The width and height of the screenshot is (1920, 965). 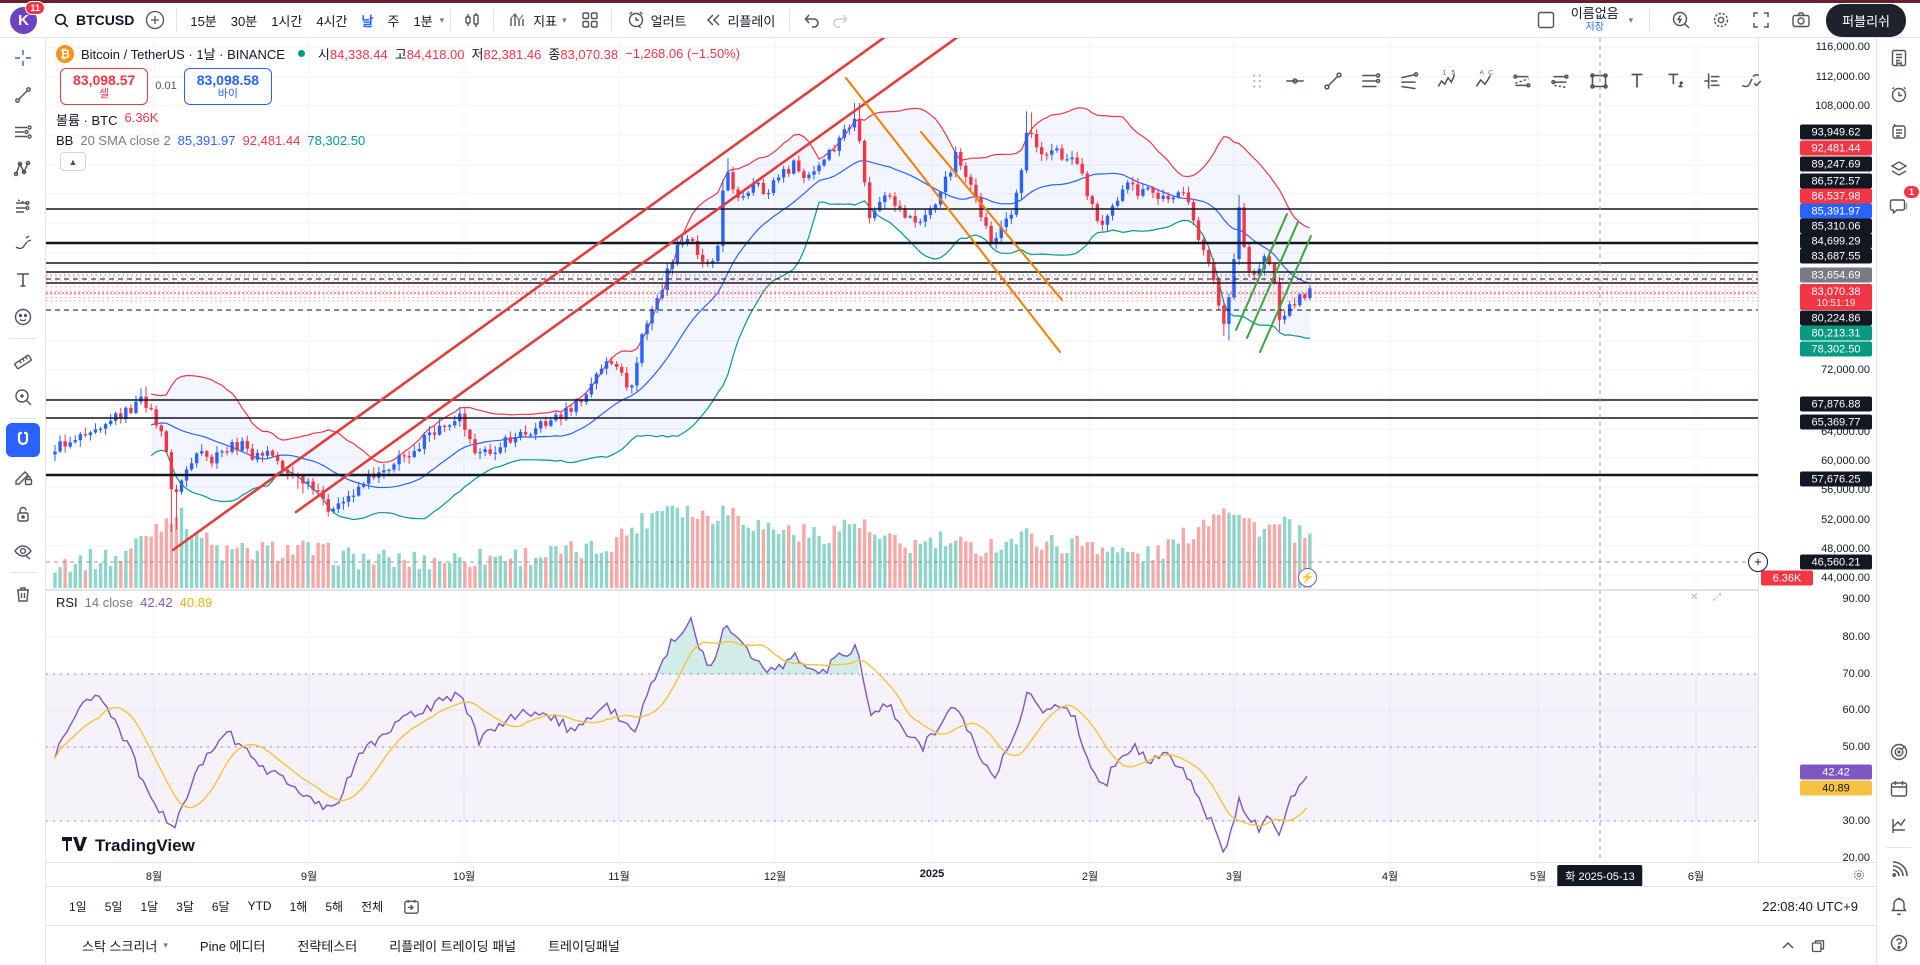 I want to click on clock-utc: 22:08:40 UTC+9, so click(x=1819, y=906).